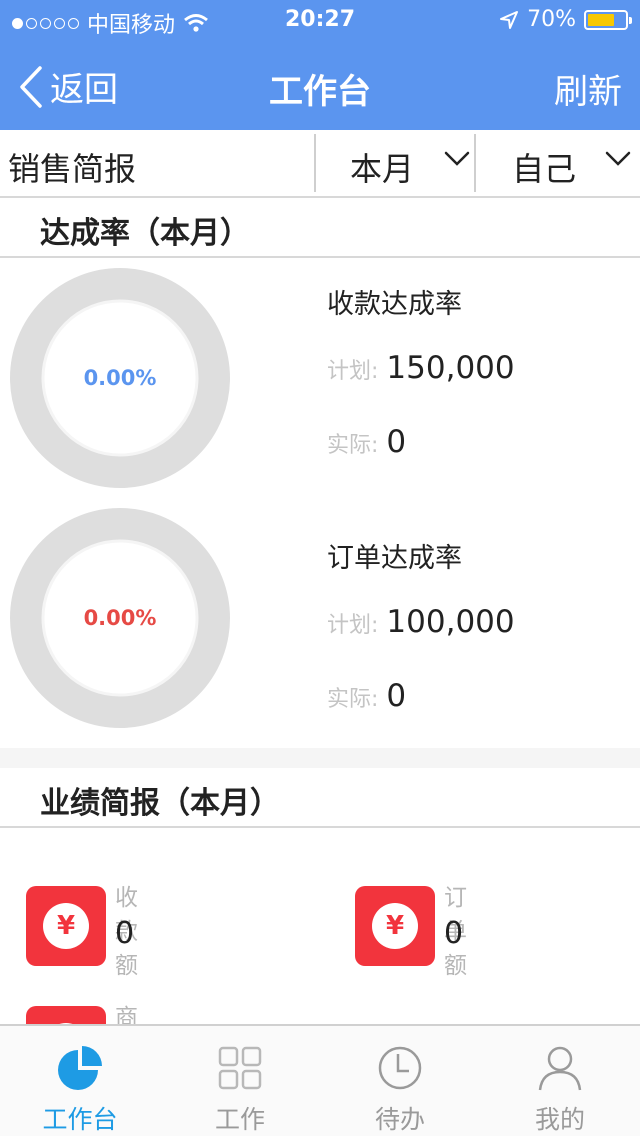 The image size is (640, 1138). I want to click on plan-value: 150,000, so click(450, 368).